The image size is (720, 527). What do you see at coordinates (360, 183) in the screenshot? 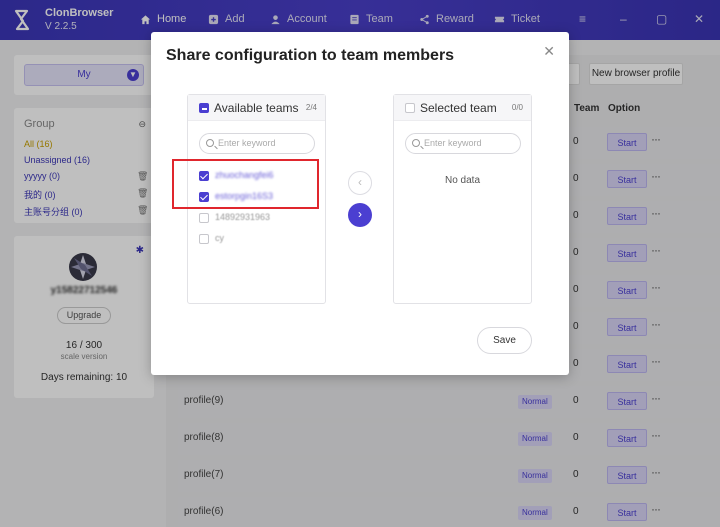
I see `move-left-button: ‹` at bounding box center [360, 183].